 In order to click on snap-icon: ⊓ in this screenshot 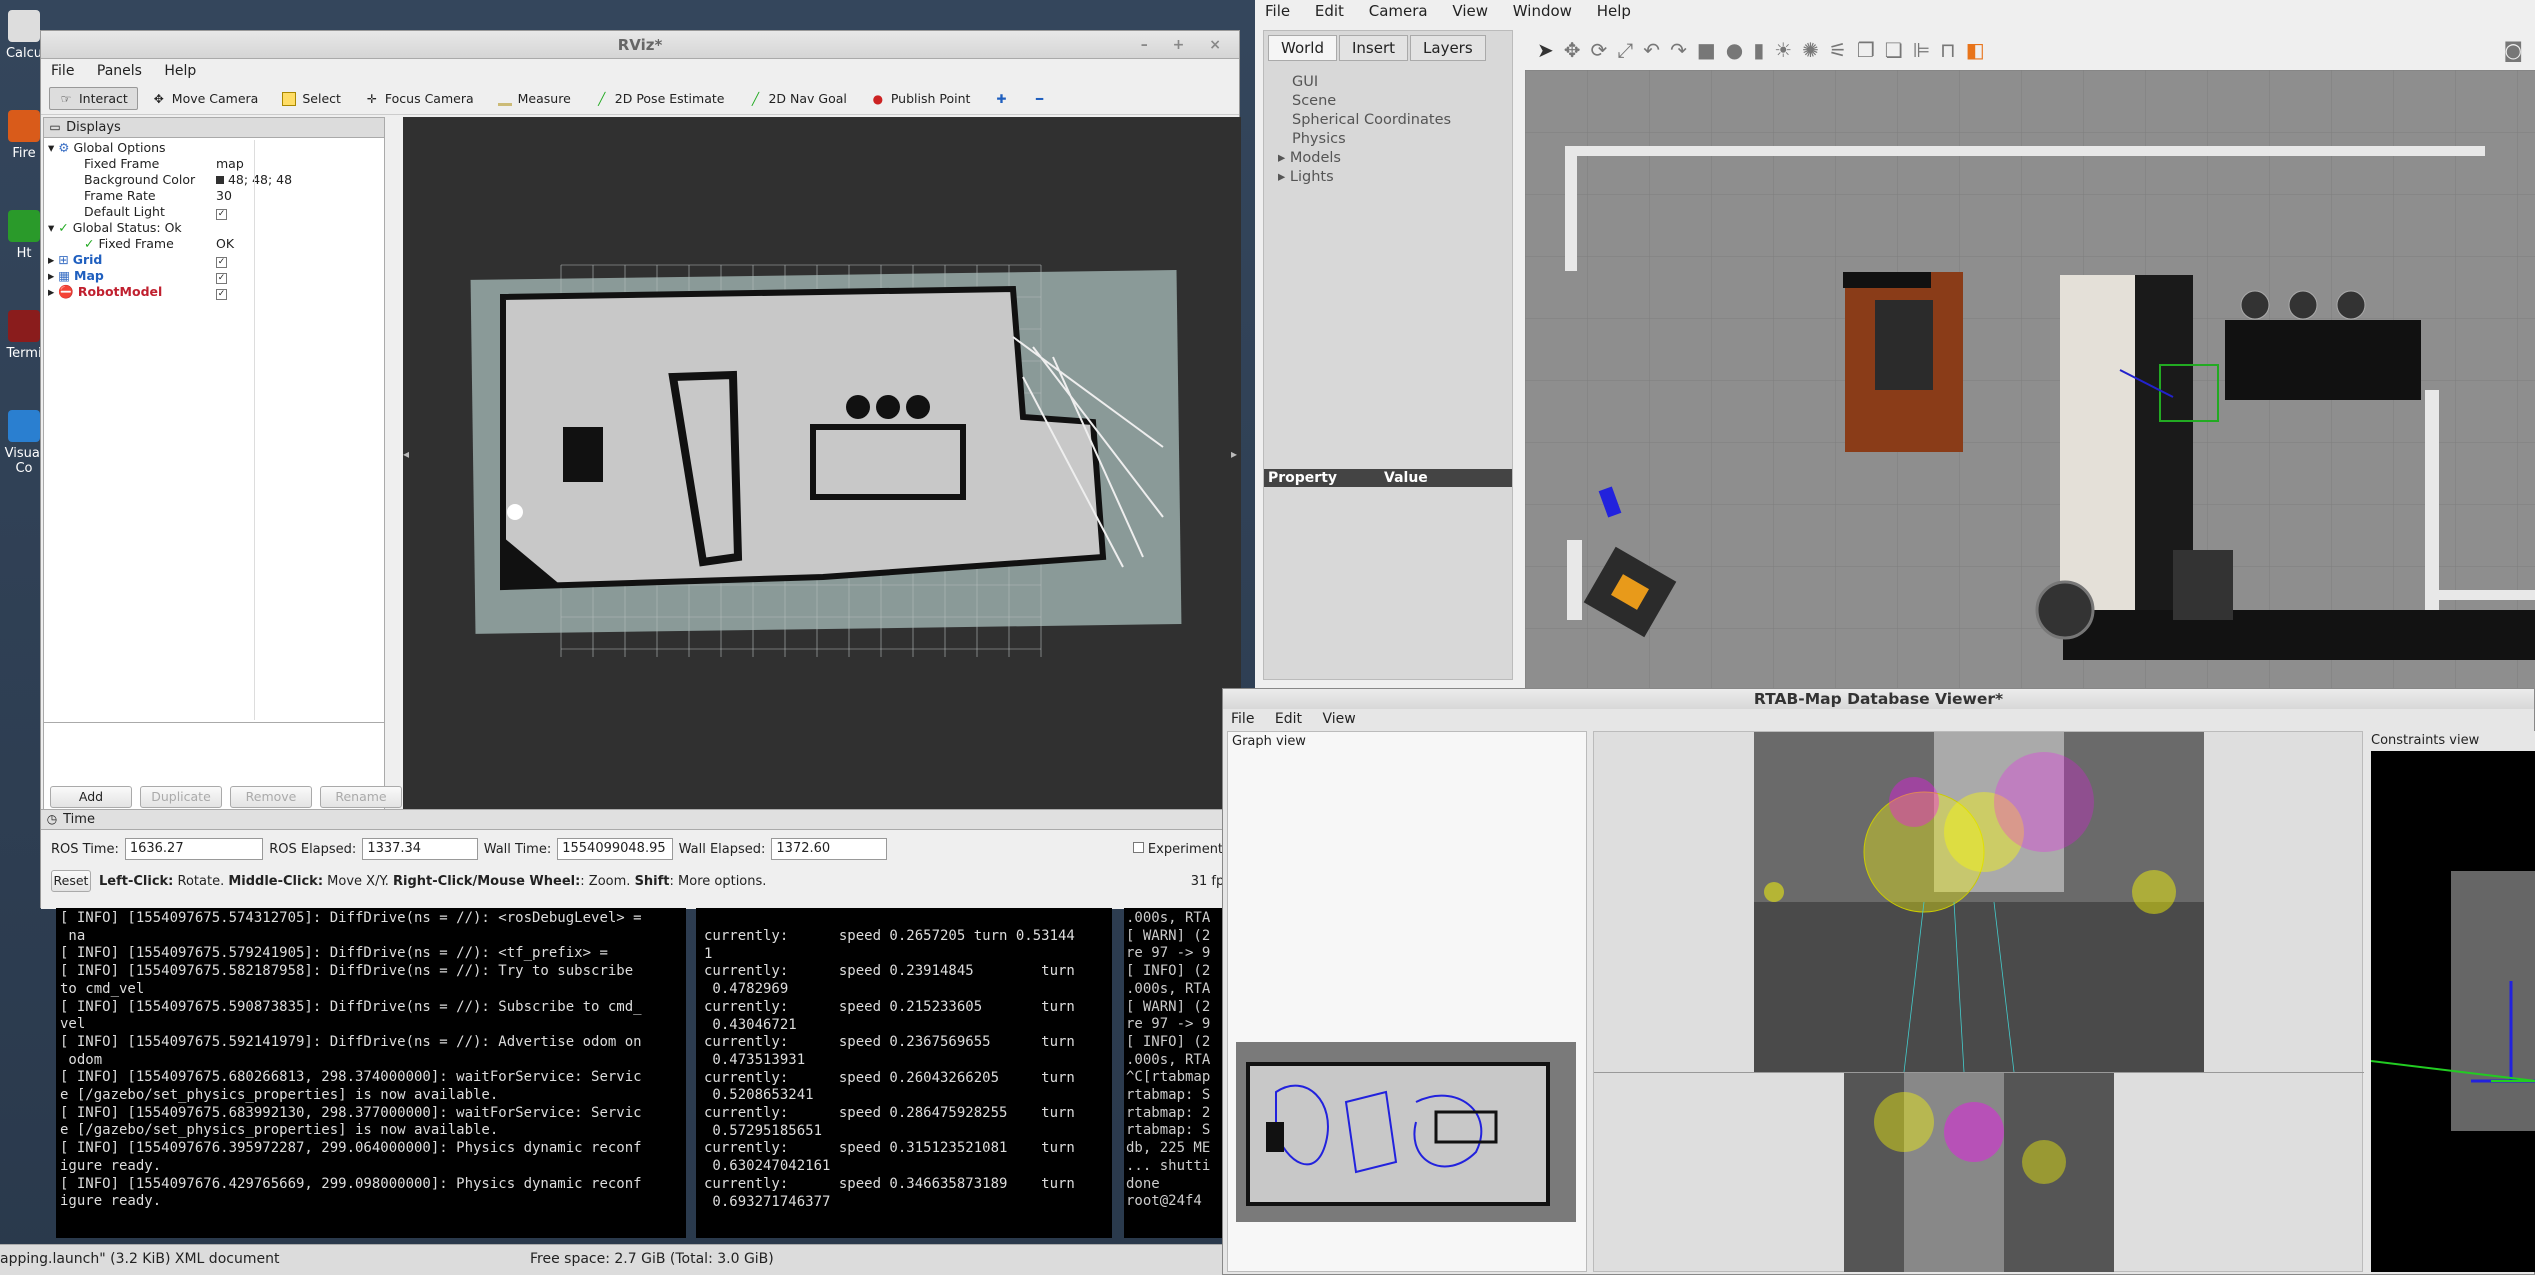, I will do `click(1948, 50)`.